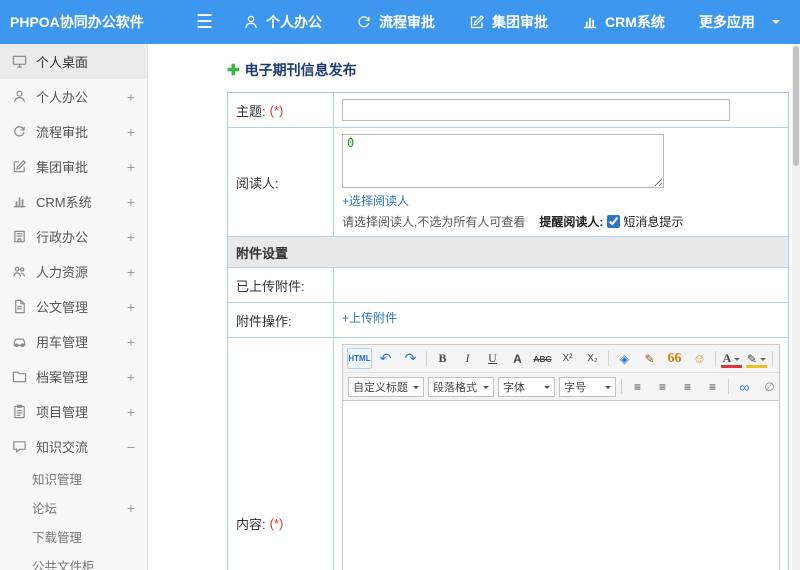 The image size is (800, 570). Describe the element at coordinates (19, 61) in the screenshot. I see `desktop-icon` at that location.